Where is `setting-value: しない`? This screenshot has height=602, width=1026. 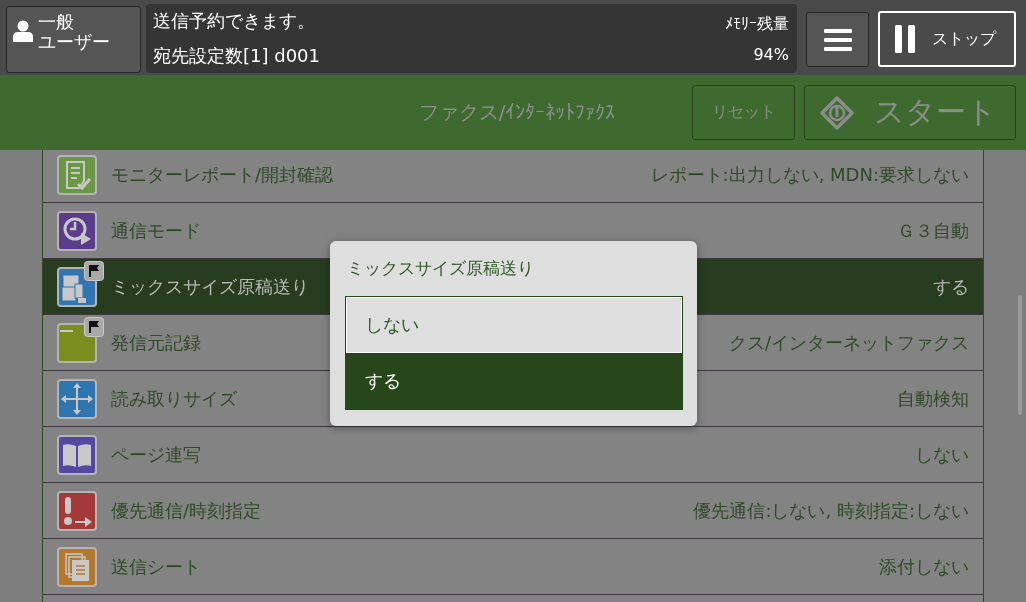
setting-value: しない is located at coordinates (942, 454).